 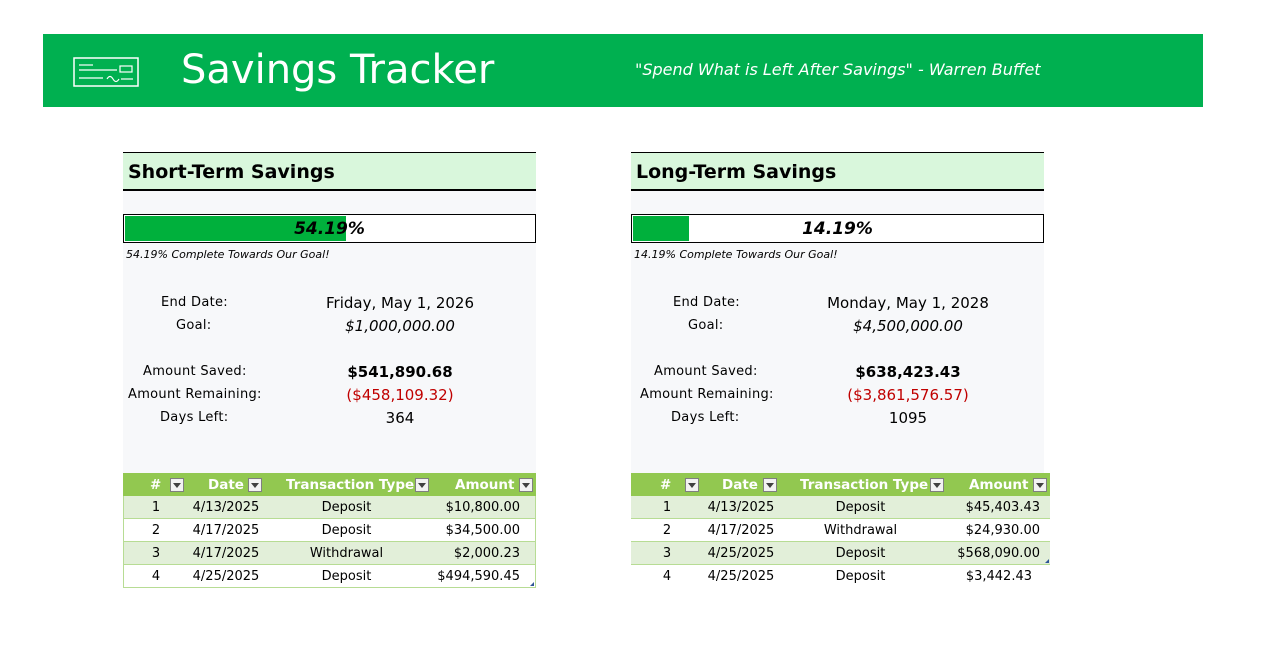 I want to click on table-row: 2 4/17/2025 Withdrawal $24,930.00, so click(x=840, y=530).